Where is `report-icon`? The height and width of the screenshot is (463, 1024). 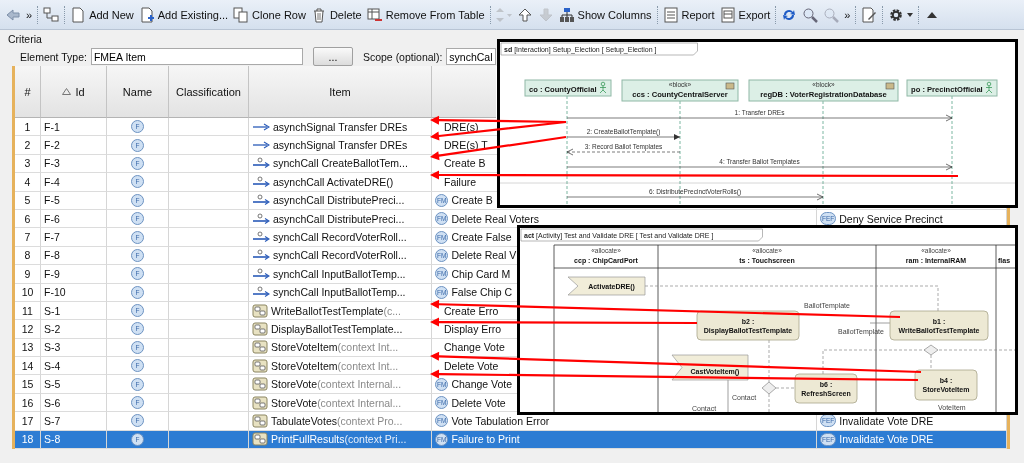 report-icon is located at coordinates (670, 14).